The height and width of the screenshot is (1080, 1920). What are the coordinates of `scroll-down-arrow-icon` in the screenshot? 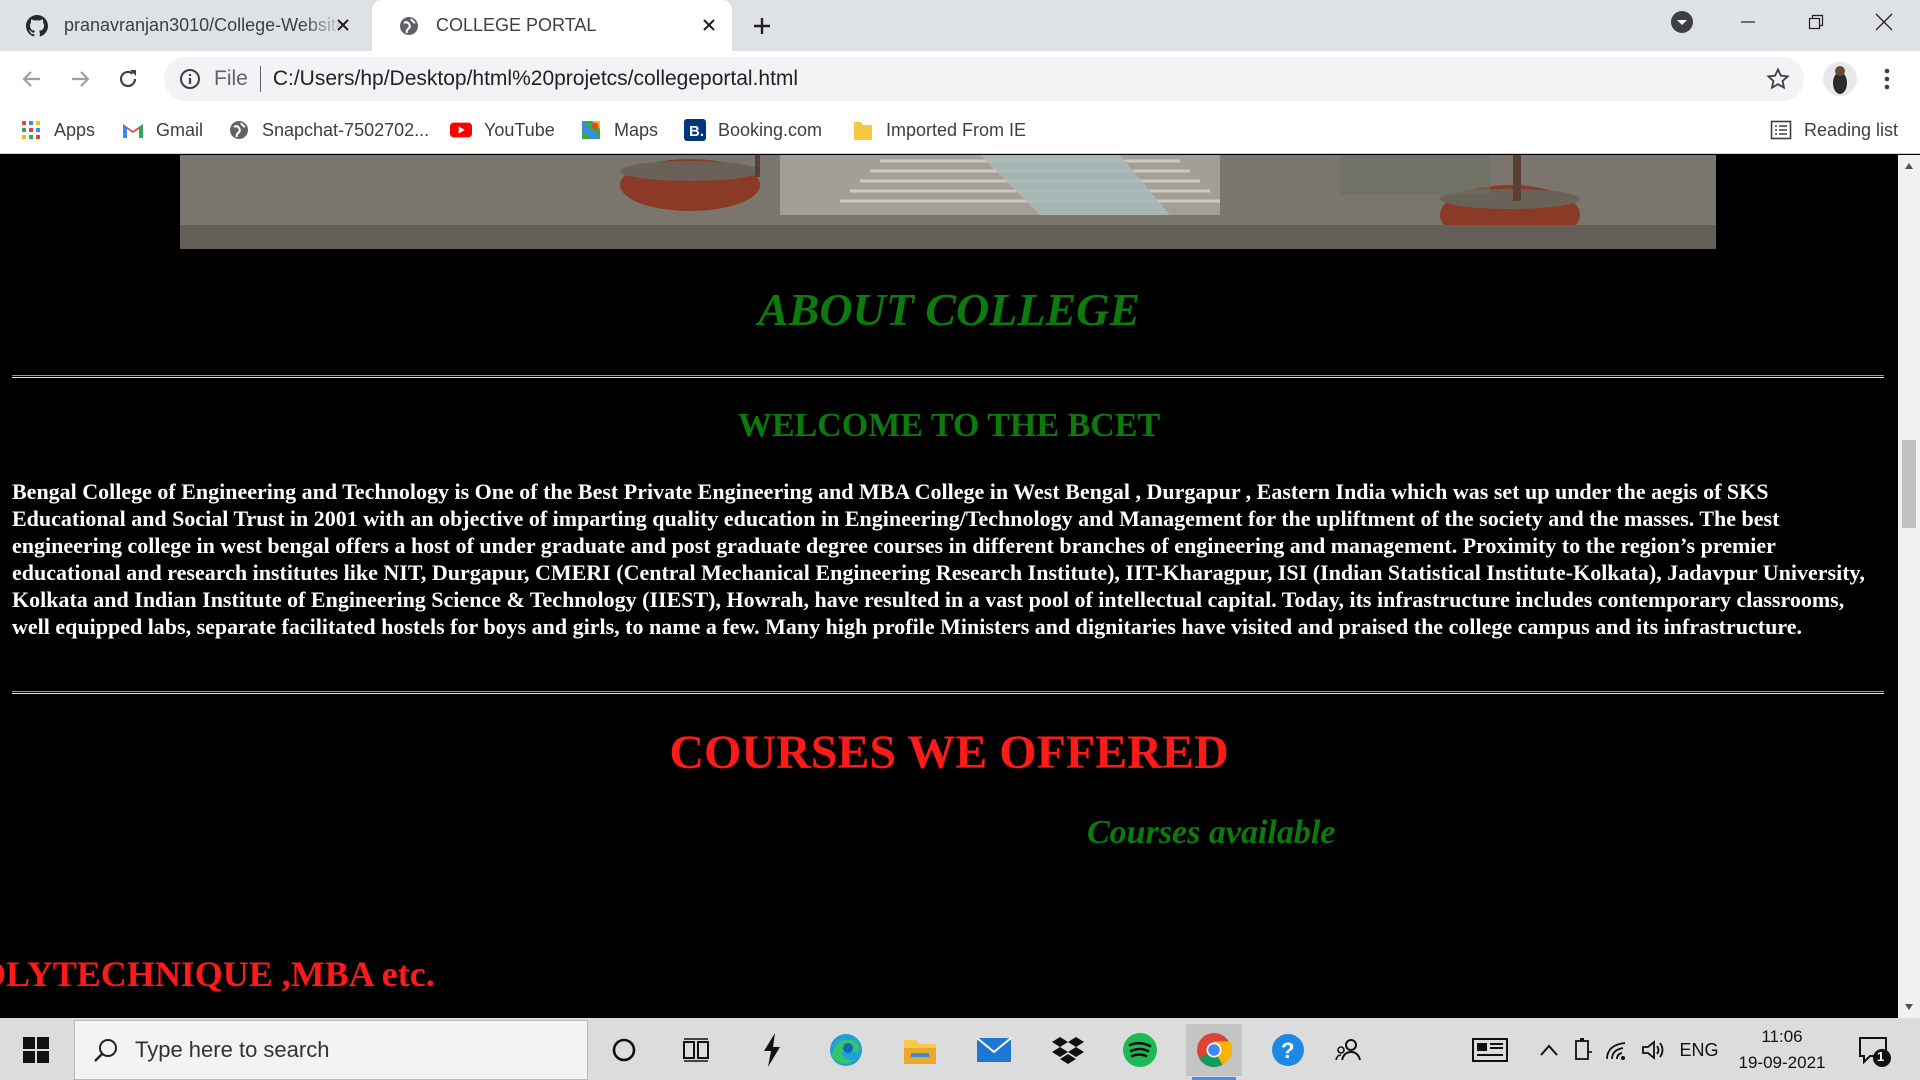 It's located at (1909, 1007).